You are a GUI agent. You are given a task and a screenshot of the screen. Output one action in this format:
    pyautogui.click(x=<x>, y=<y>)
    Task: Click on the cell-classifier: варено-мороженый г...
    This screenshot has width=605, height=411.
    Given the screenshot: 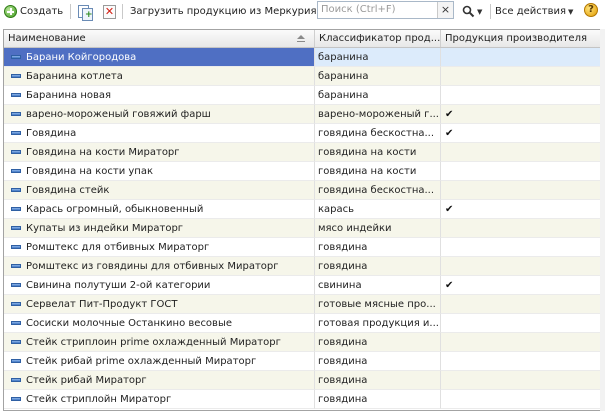 What is the action you would take?
    pyautogui.click(x=378, y=114)
    